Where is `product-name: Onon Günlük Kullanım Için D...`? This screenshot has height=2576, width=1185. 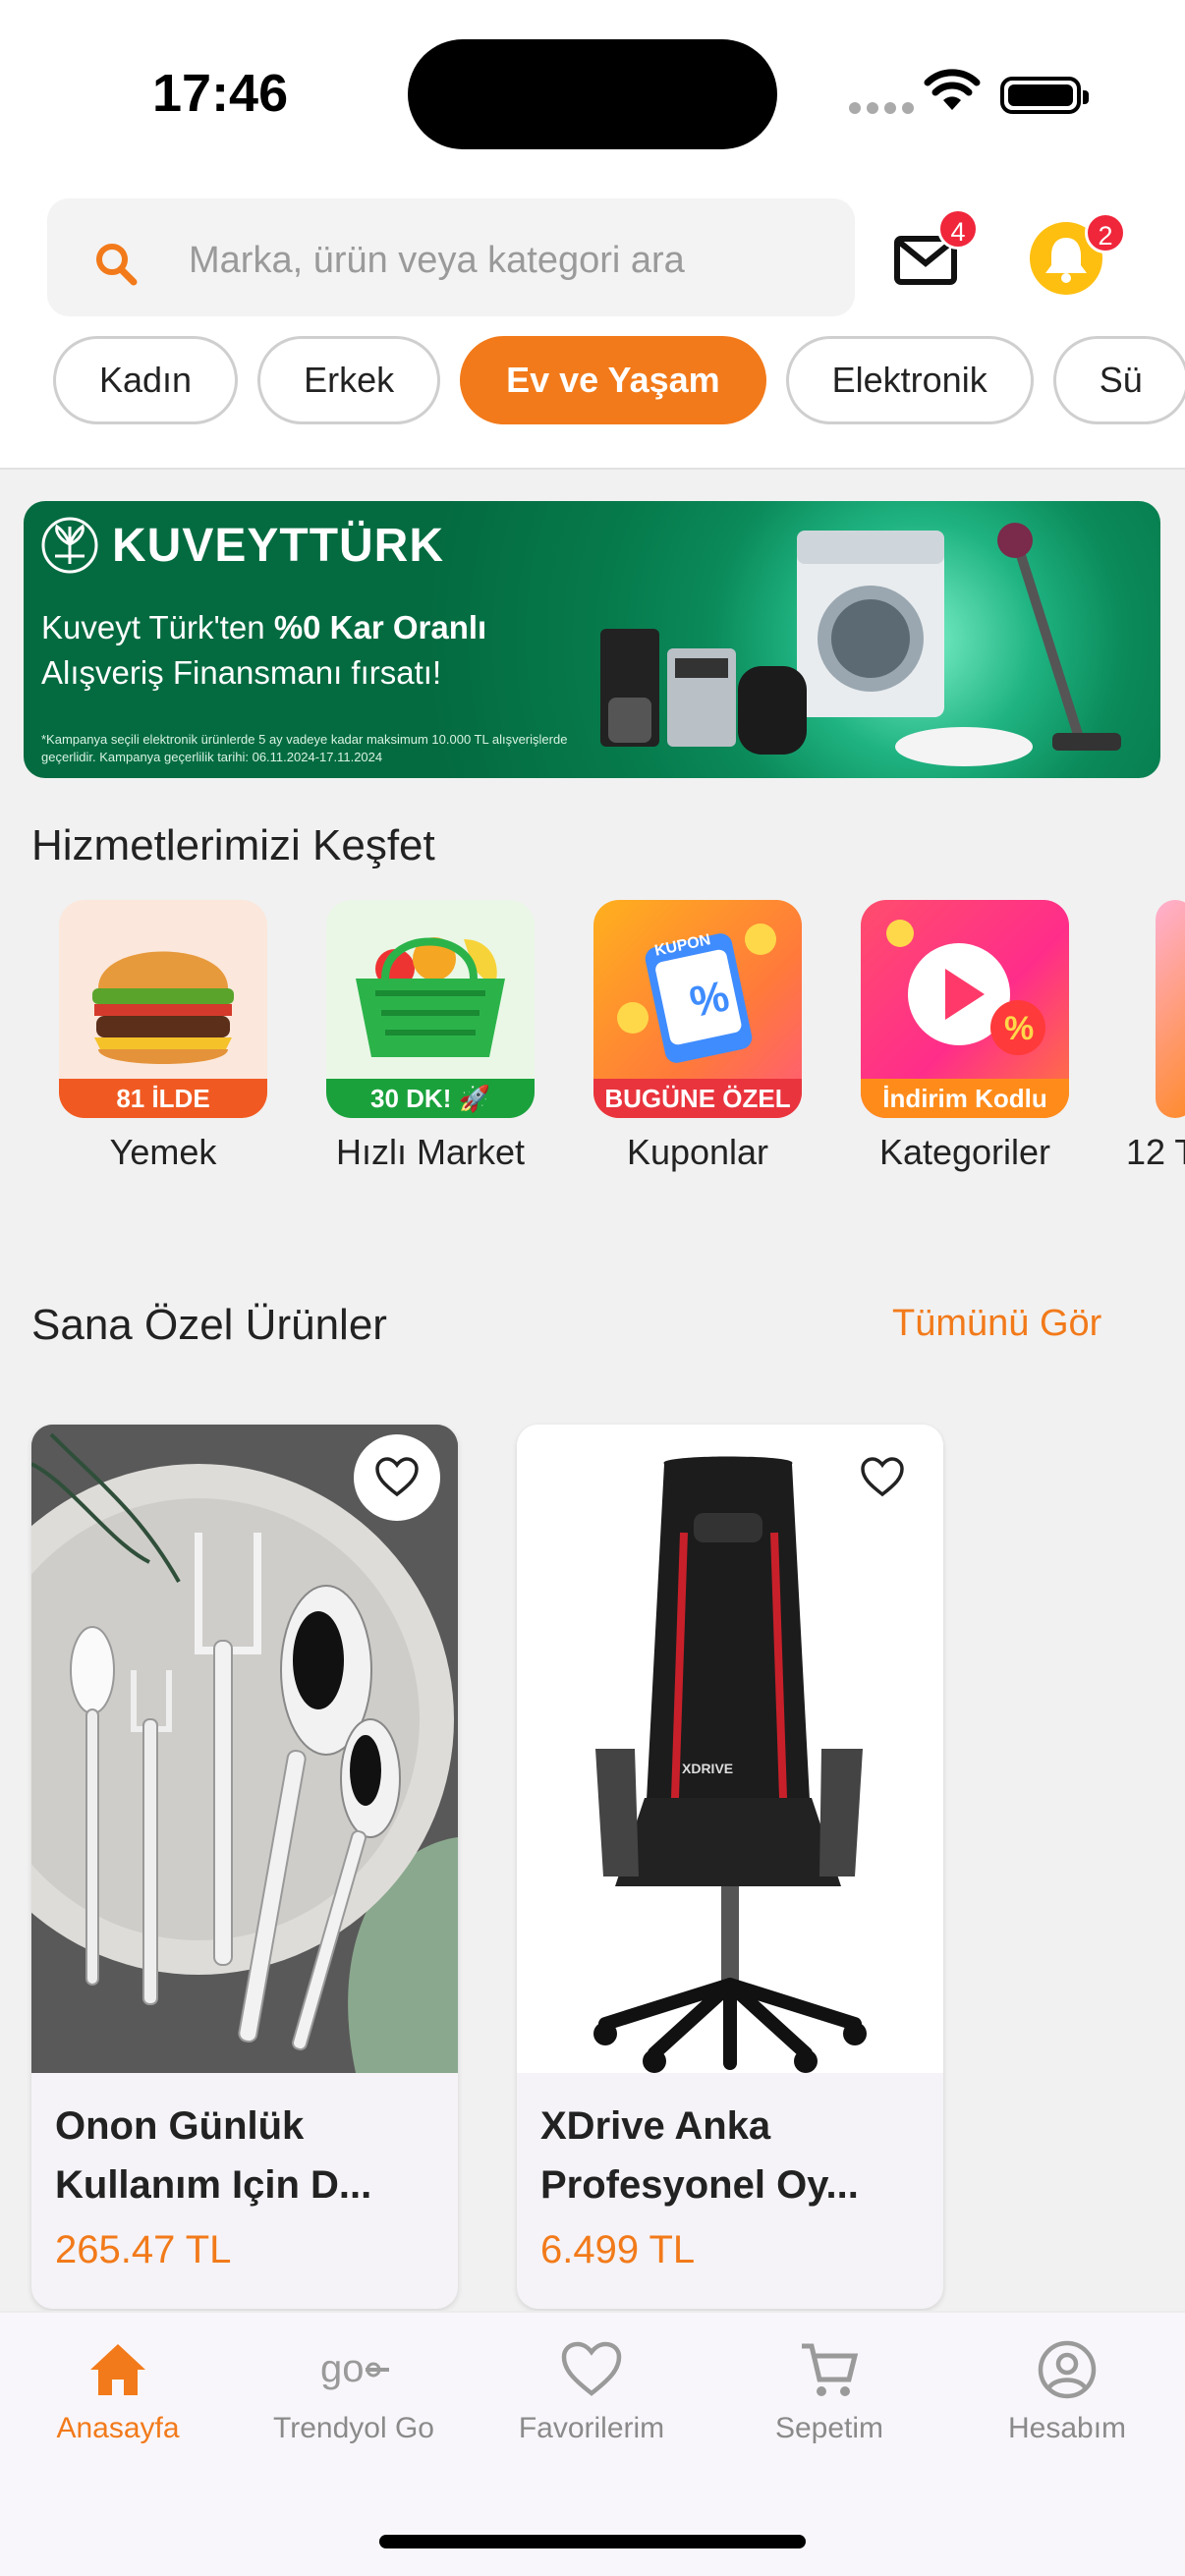 product-name: Onon Günlük Kullanım Için D... is located at coordinates (214, 2155).